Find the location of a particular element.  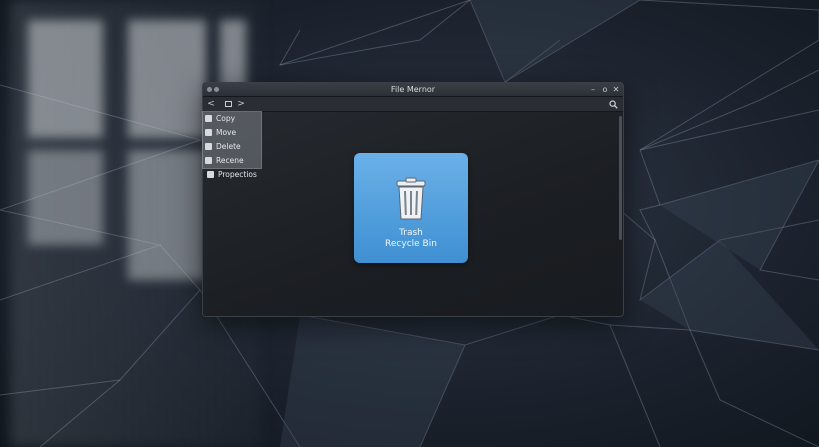

window-title: File Mernor is located at coordinates (413, 89).